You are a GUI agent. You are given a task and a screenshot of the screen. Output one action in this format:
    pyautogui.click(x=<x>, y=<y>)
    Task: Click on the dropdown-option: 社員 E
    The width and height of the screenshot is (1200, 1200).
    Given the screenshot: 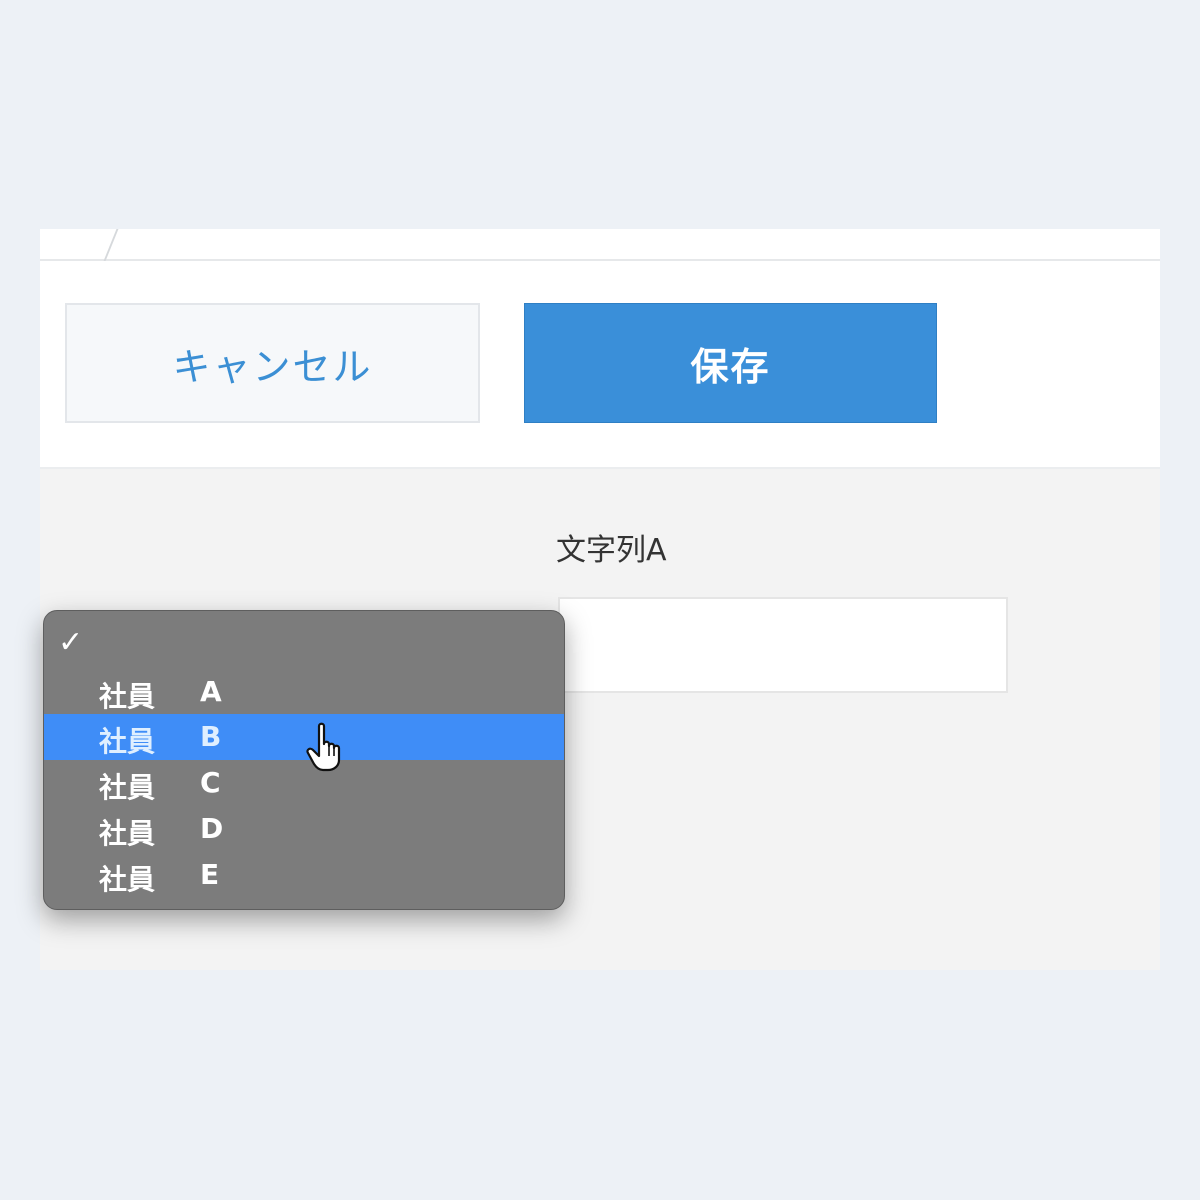 What is the action you would take?
    pyautogui.click(x=304, y=875)
    